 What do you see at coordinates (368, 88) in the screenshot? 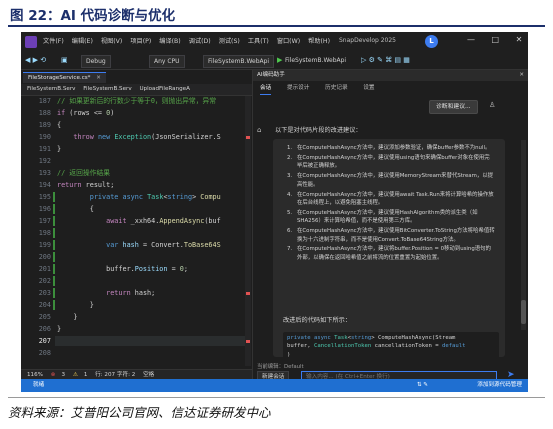
I see `tab-settings: 设置` at bounding box center [368, 88].